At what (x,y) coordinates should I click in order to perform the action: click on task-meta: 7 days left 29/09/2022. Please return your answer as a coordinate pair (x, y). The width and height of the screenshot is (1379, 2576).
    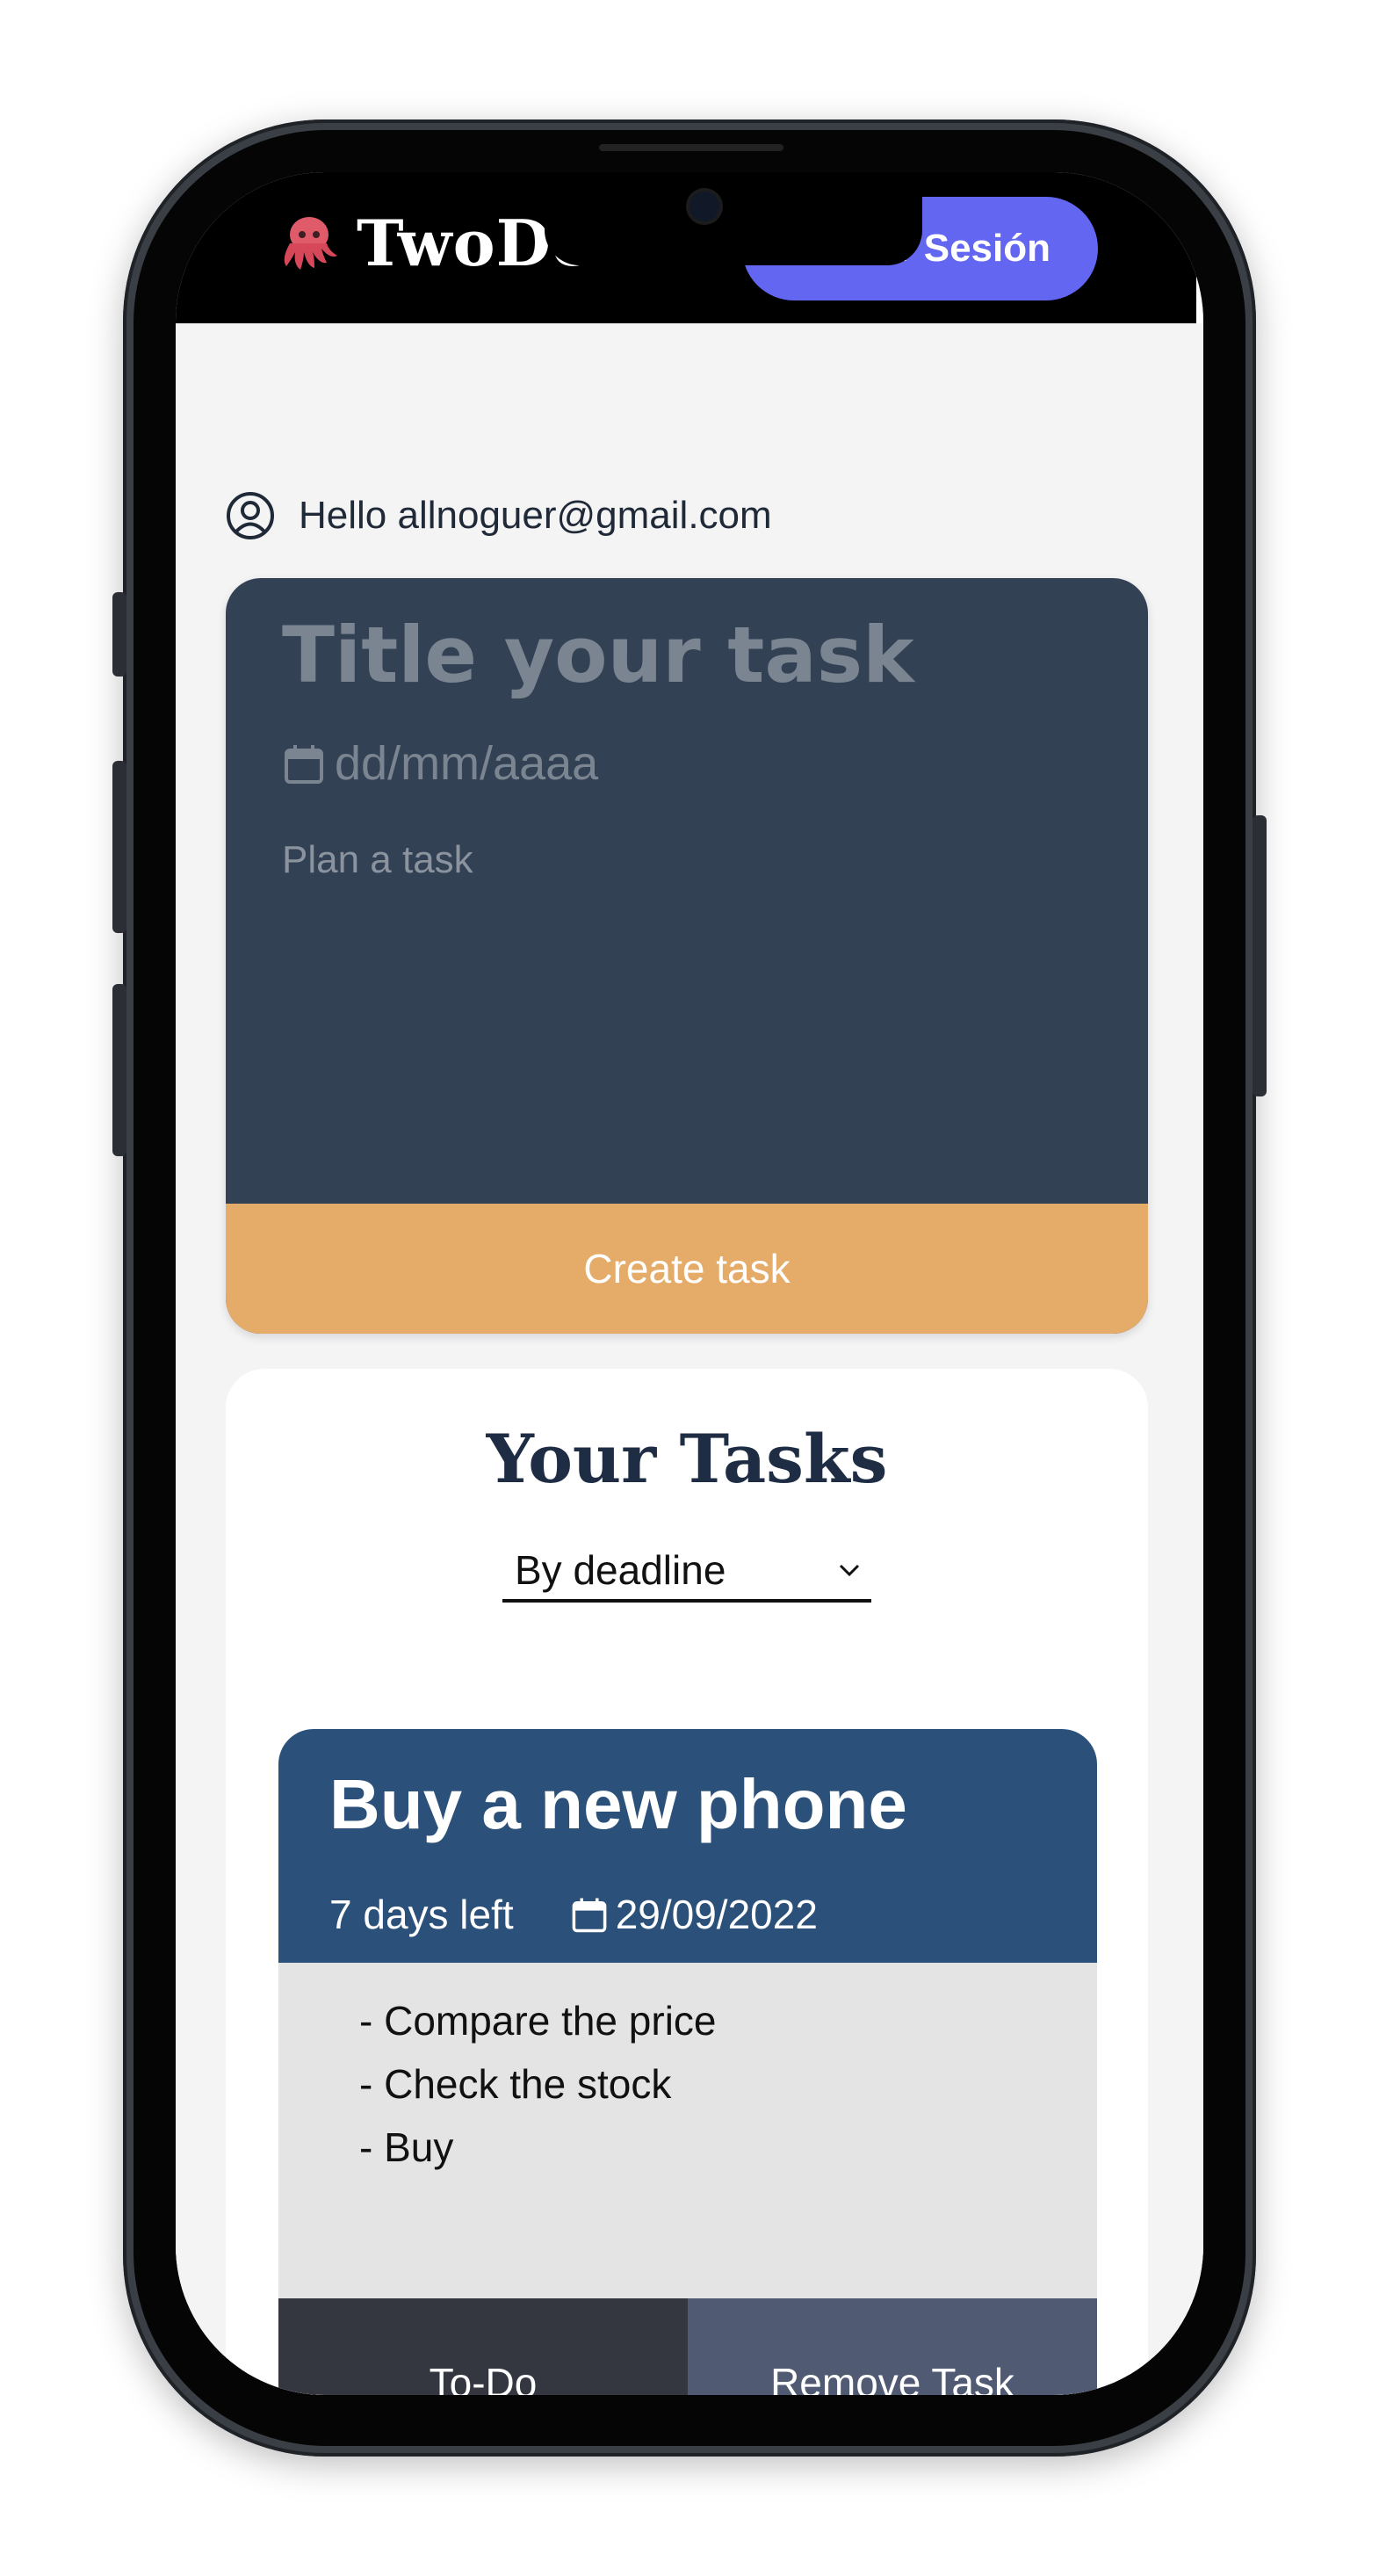
    Looking at the image, I should click on (573, 1914).